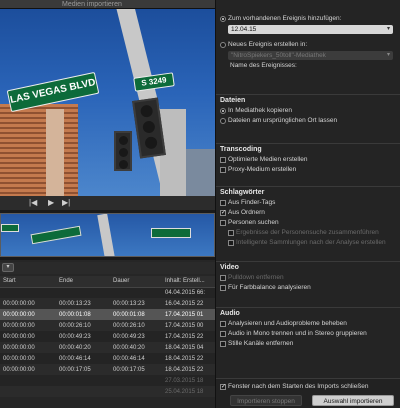  I want to click on column-header-start: Start, so click(28, 282).